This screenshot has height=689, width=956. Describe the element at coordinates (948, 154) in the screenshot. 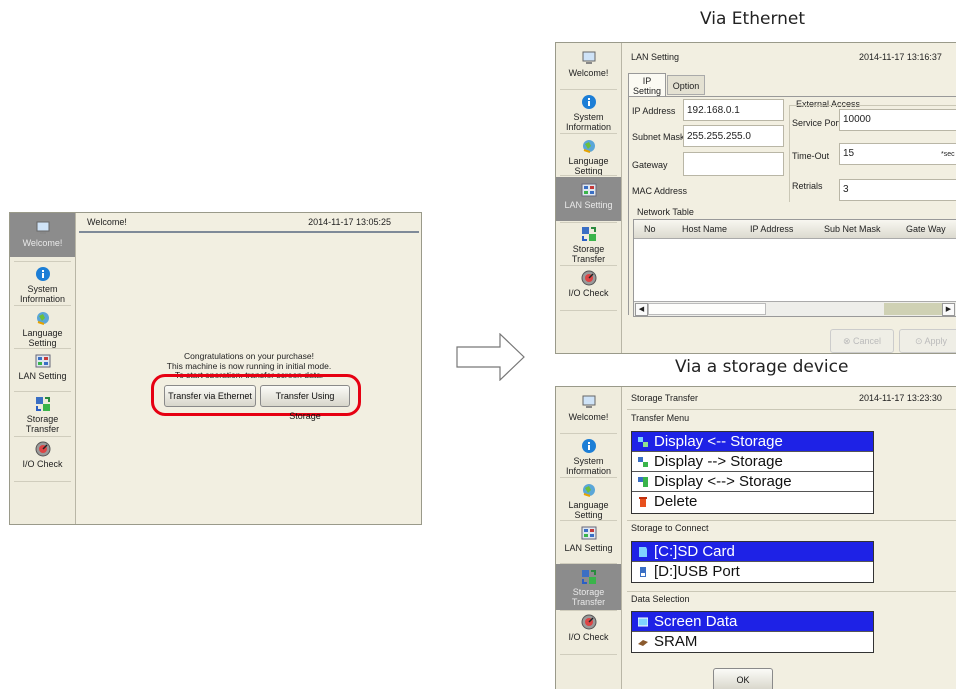

I see `timeout-unit: *sec` at that location.